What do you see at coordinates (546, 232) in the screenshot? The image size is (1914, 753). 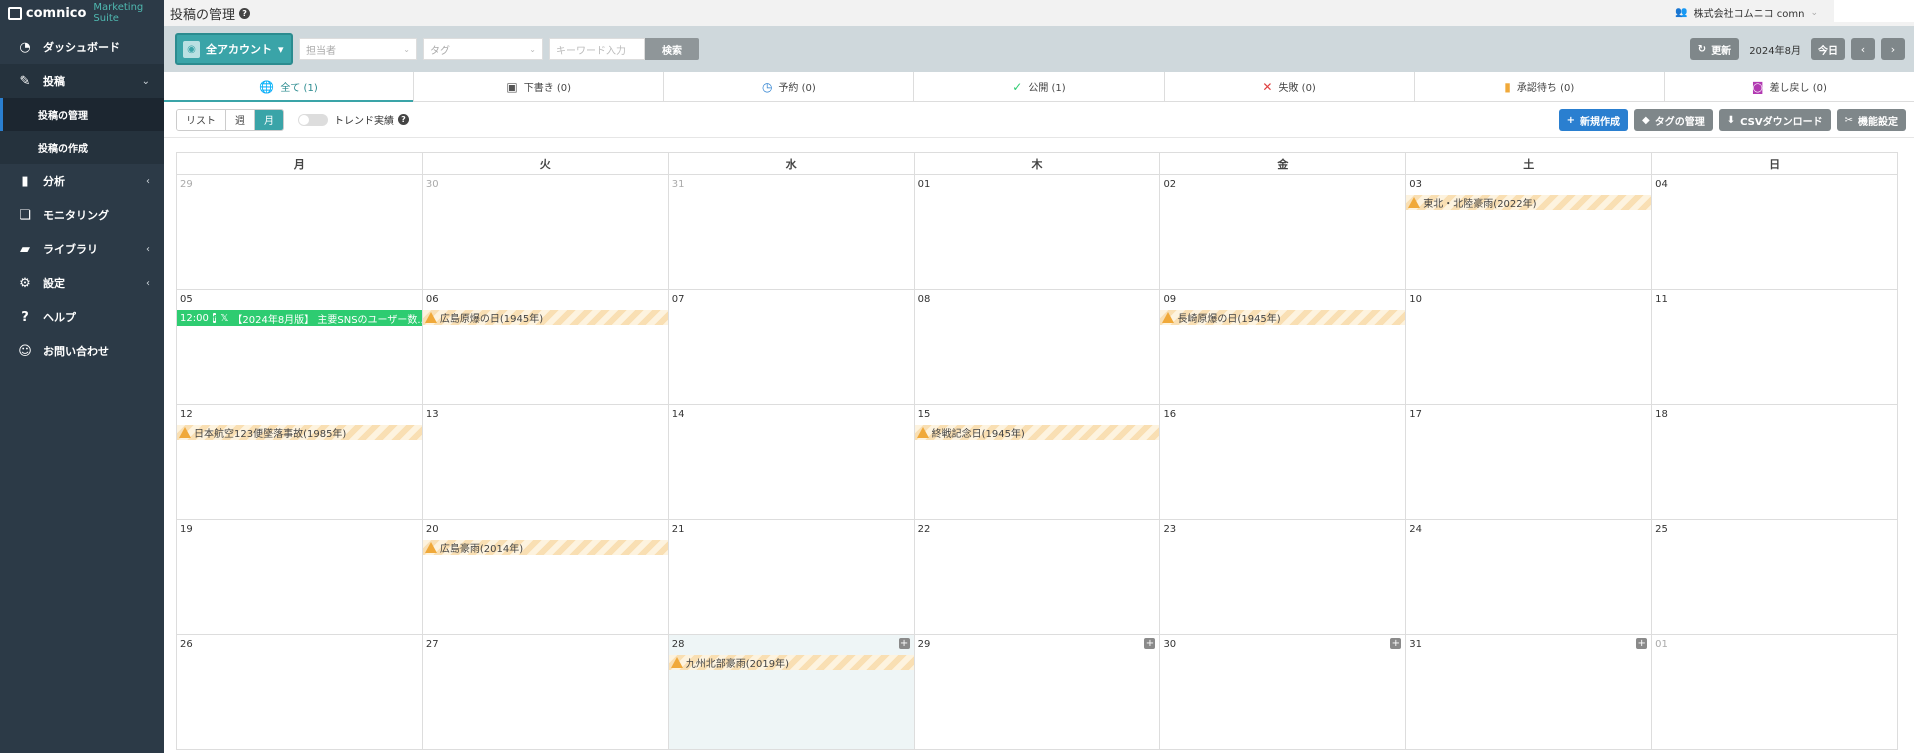 I see `calendar-day: 30` at bounding box center [546, 232].